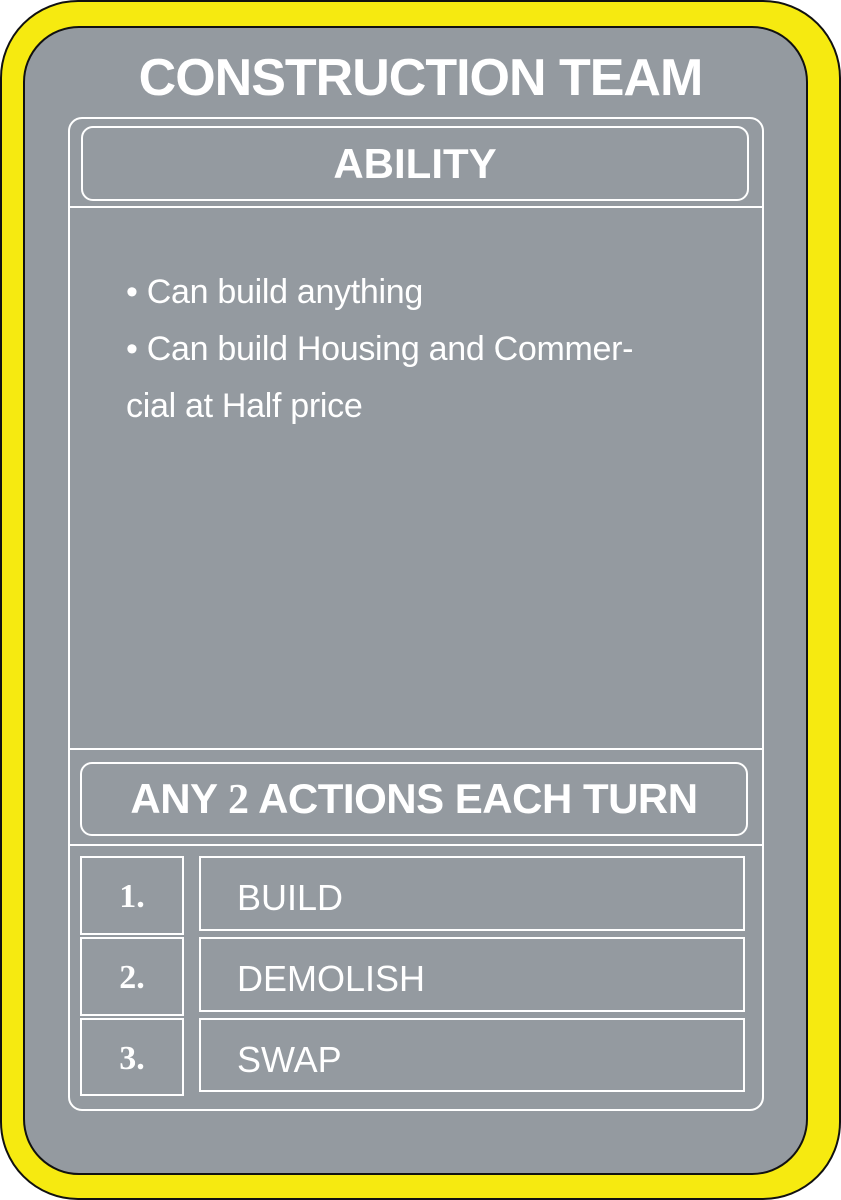  What do you see at coordinates (132, 895) in the screenshot?
I see `action-number-1: 1.` at bounding box center [132, 895].